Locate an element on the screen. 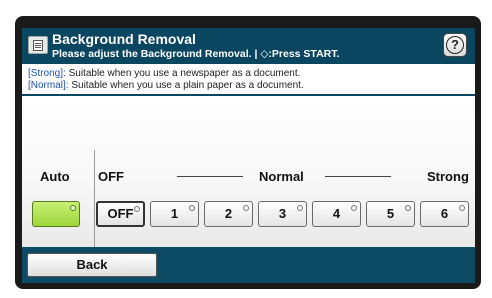 The width and height of the screenshot is (492, 298). level-button-off: OFF is located at coordinates (120, 214).